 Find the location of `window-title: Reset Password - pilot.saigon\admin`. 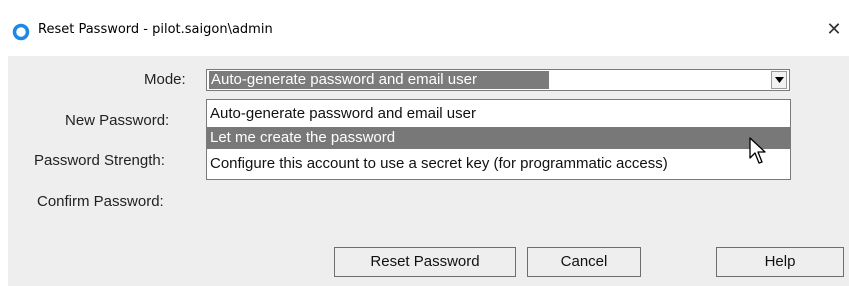

window-title: Reset Password - pilot.saigon\admin is located at coordinates (155, 29).